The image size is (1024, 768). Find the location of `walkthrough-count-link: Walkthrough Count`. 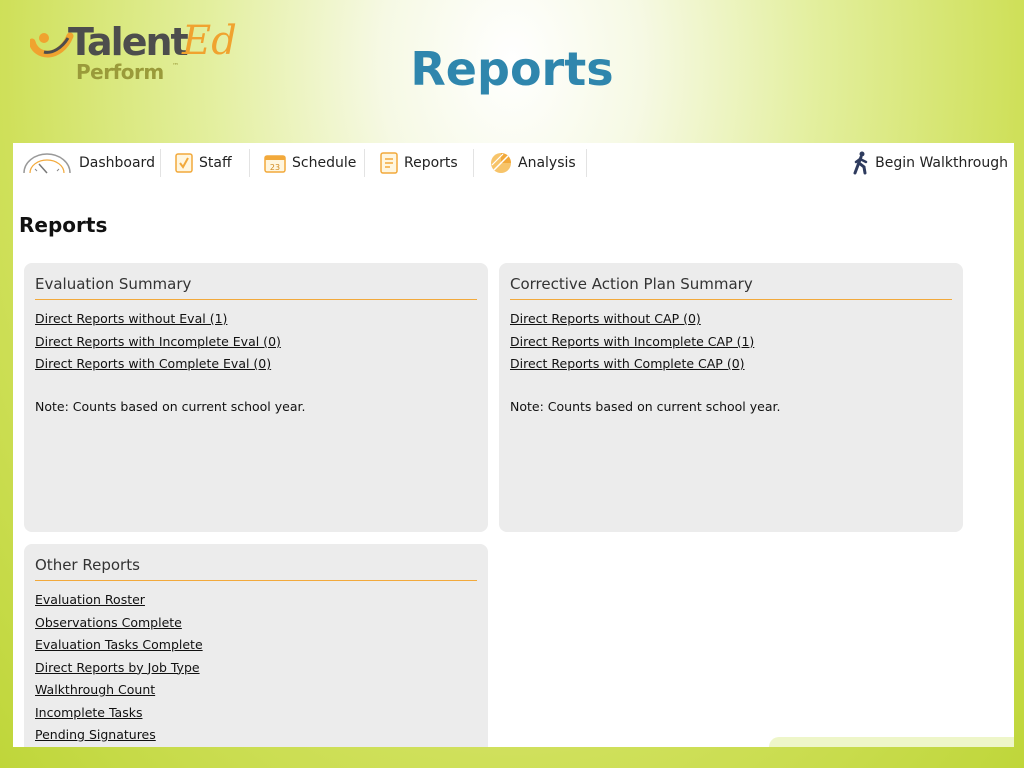

walkthrough-count-link: Walkthrough Count is located at coordinates (95, 689).